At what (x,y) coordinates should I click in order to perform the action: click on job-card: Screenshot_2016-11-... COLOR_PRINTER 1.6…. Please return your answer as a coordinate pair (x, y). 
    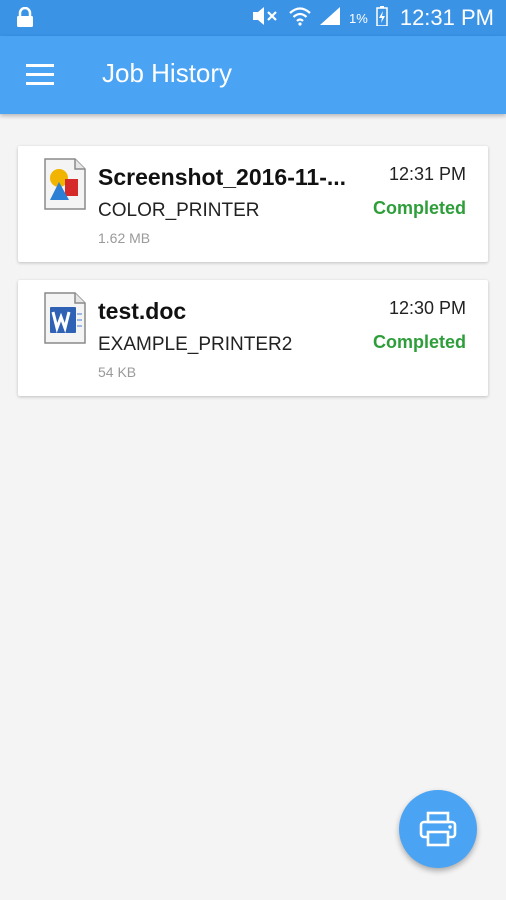
    Looking at the image, I should click on (253, 204).